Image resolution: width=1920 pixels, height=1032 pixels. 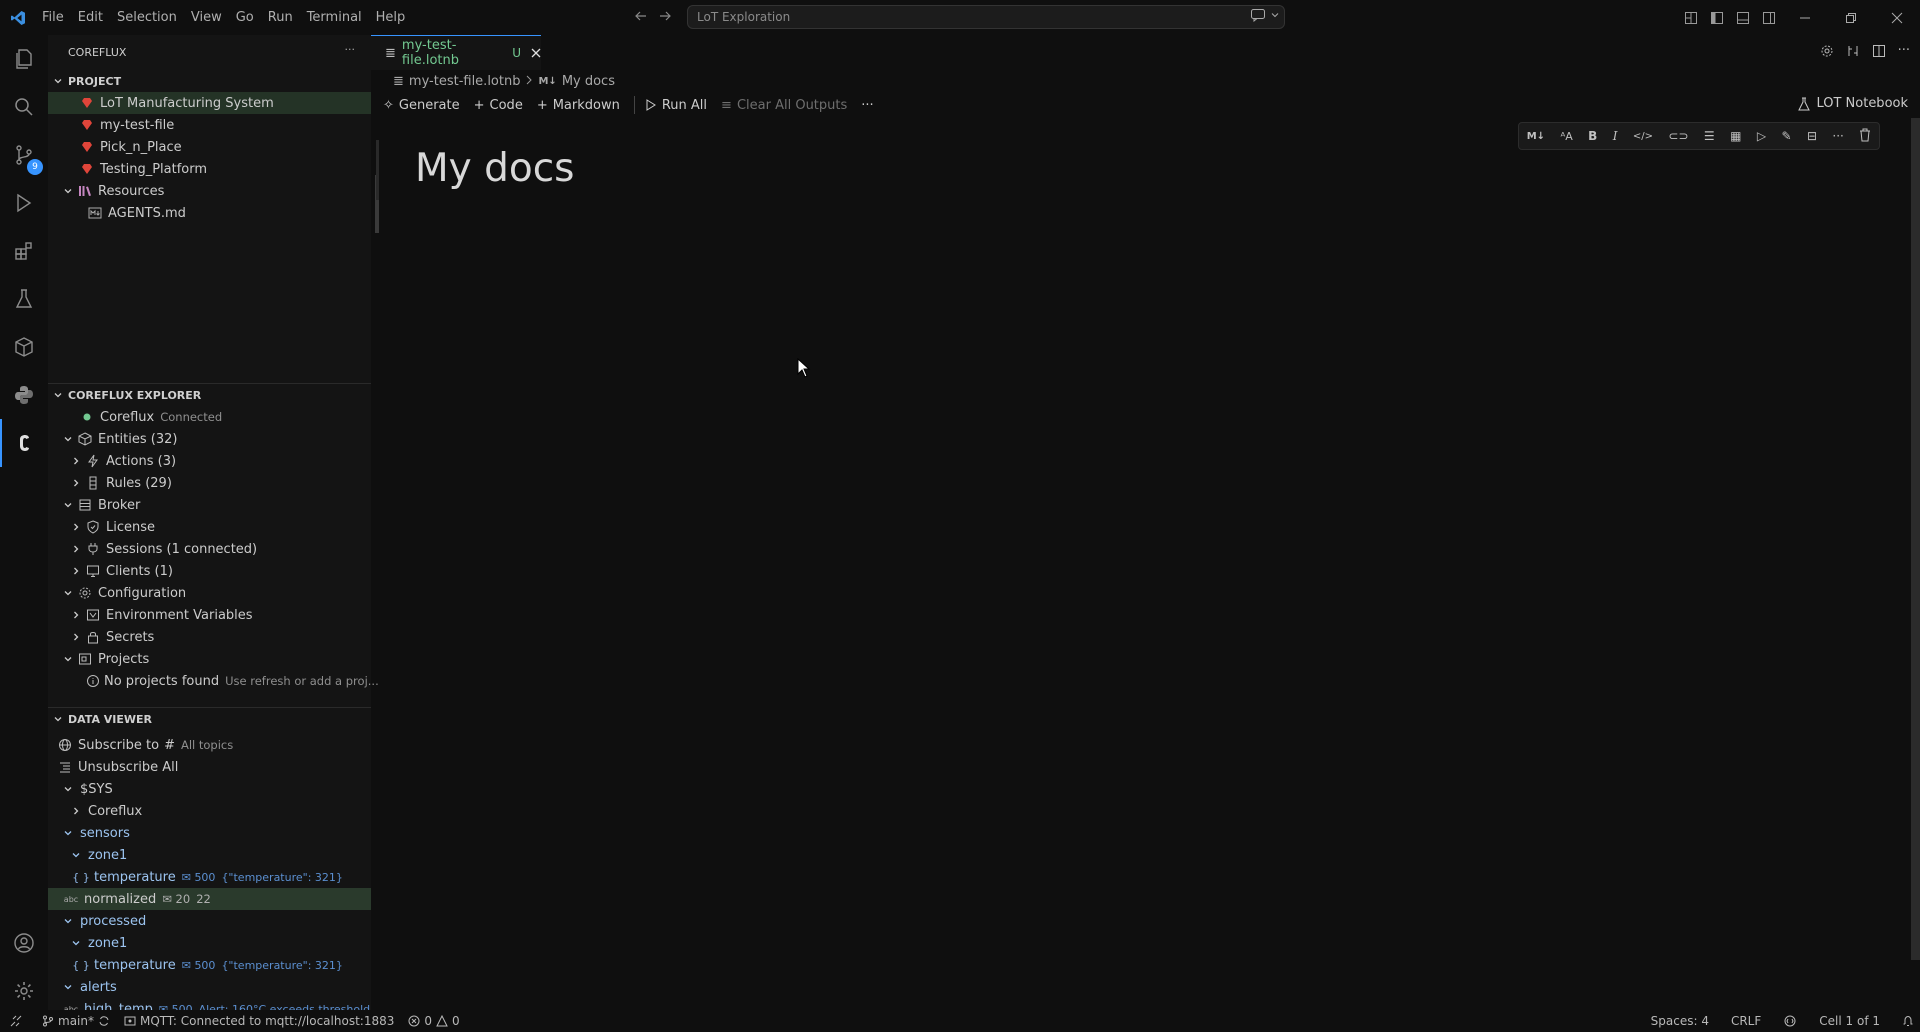 What do you see at coordinates (1812, 136) in the screenshot?
I see `split-cell-icon: ⊟` at bounding box center [1812, 136].